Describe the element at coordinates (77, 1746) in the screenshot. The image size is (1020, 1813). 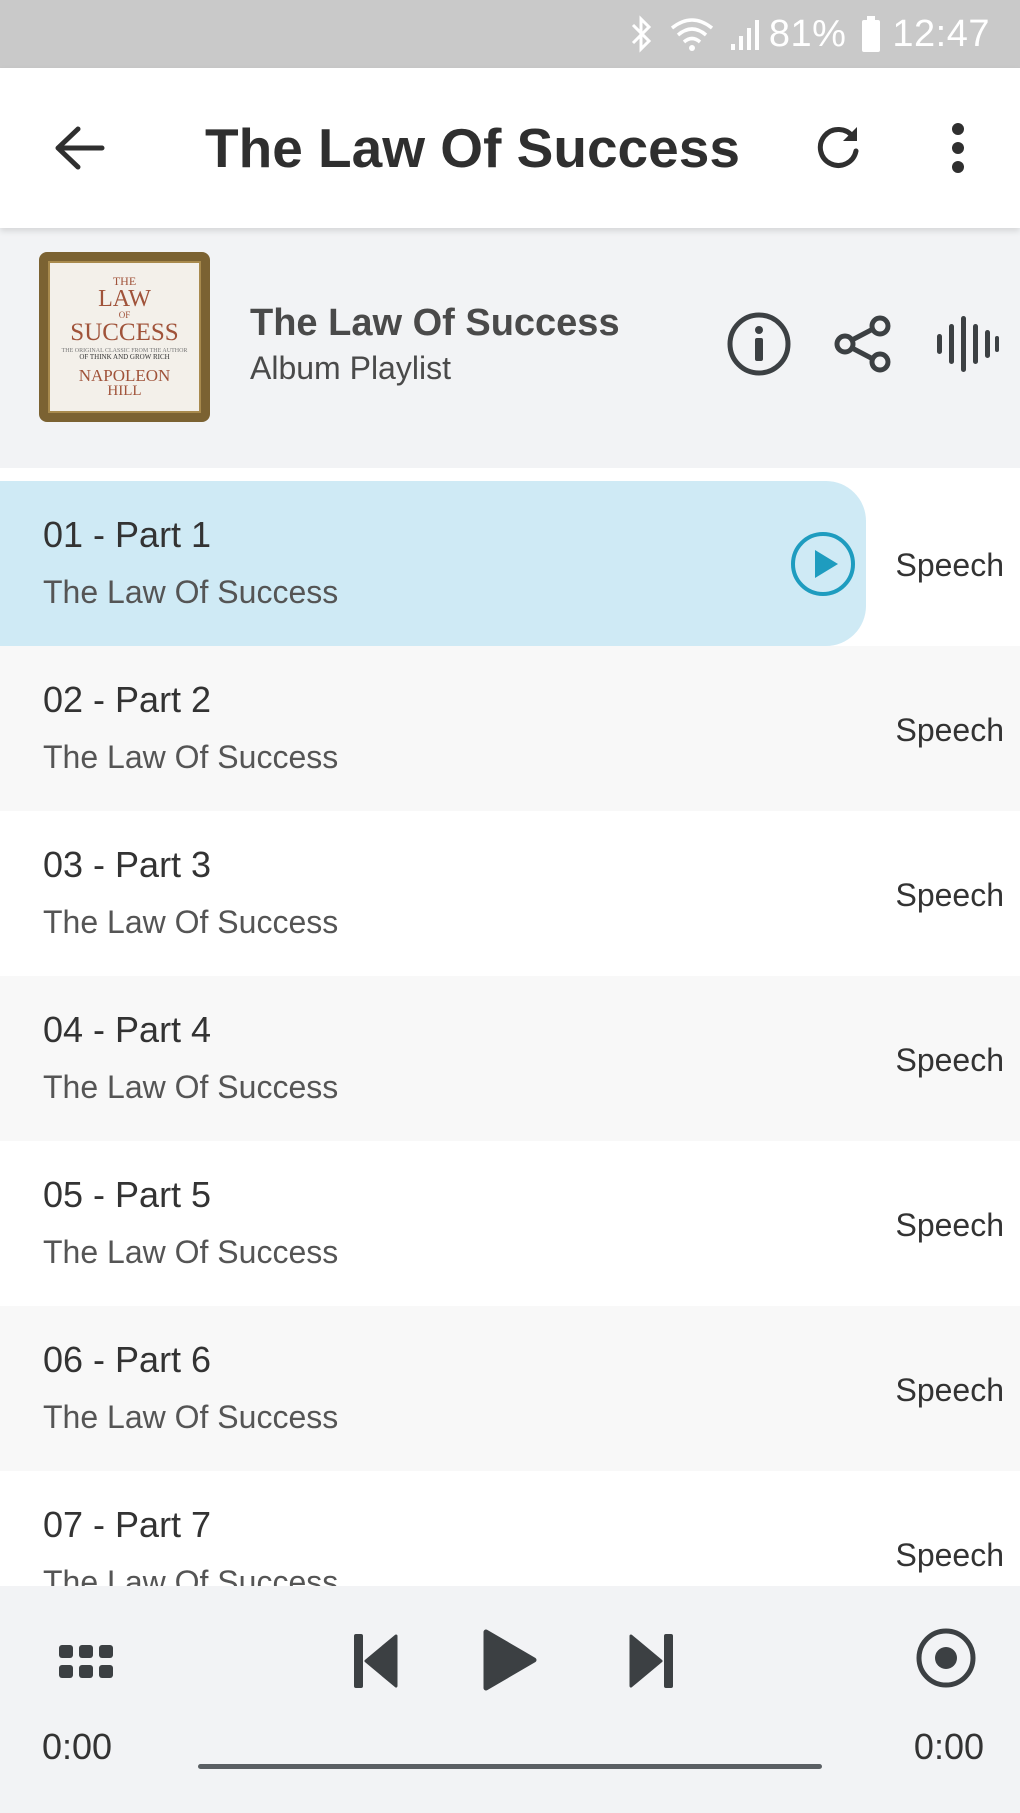
I see `elapsed-time: 0:00` at that location.